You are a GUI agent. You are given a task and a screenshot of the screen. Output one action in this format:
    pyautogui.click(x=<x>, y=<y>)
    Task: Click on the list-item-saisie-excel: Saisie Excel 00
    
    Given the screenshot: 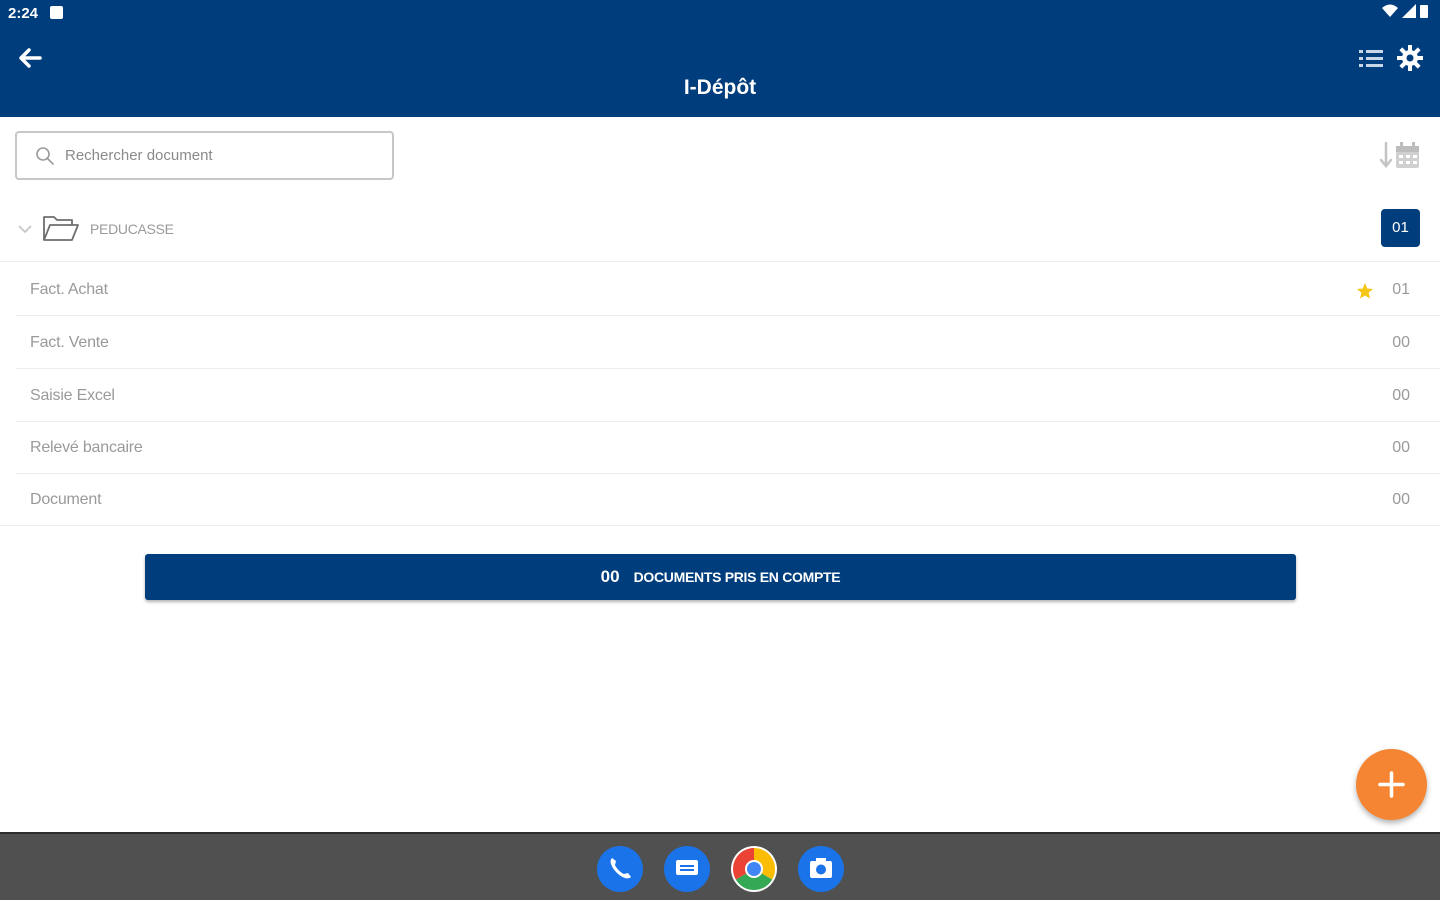 What is the action you would take?
    pyautogui.click(x=728, y=396)
    